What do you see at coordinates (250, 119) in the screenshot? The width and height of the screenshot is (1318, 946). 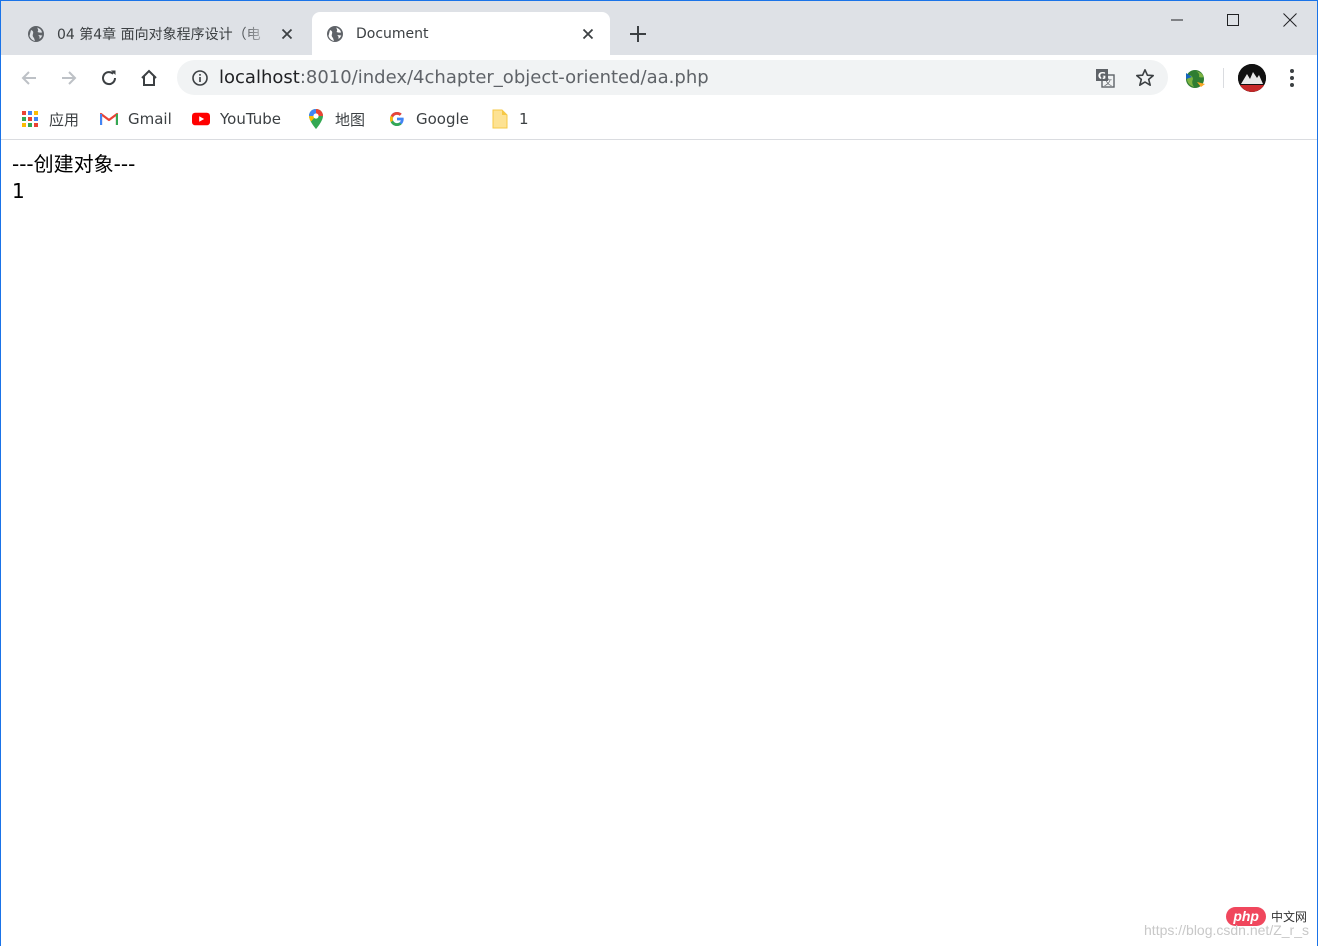 I see `bookmark-label: YouTube` at bounding box center [250, 119].